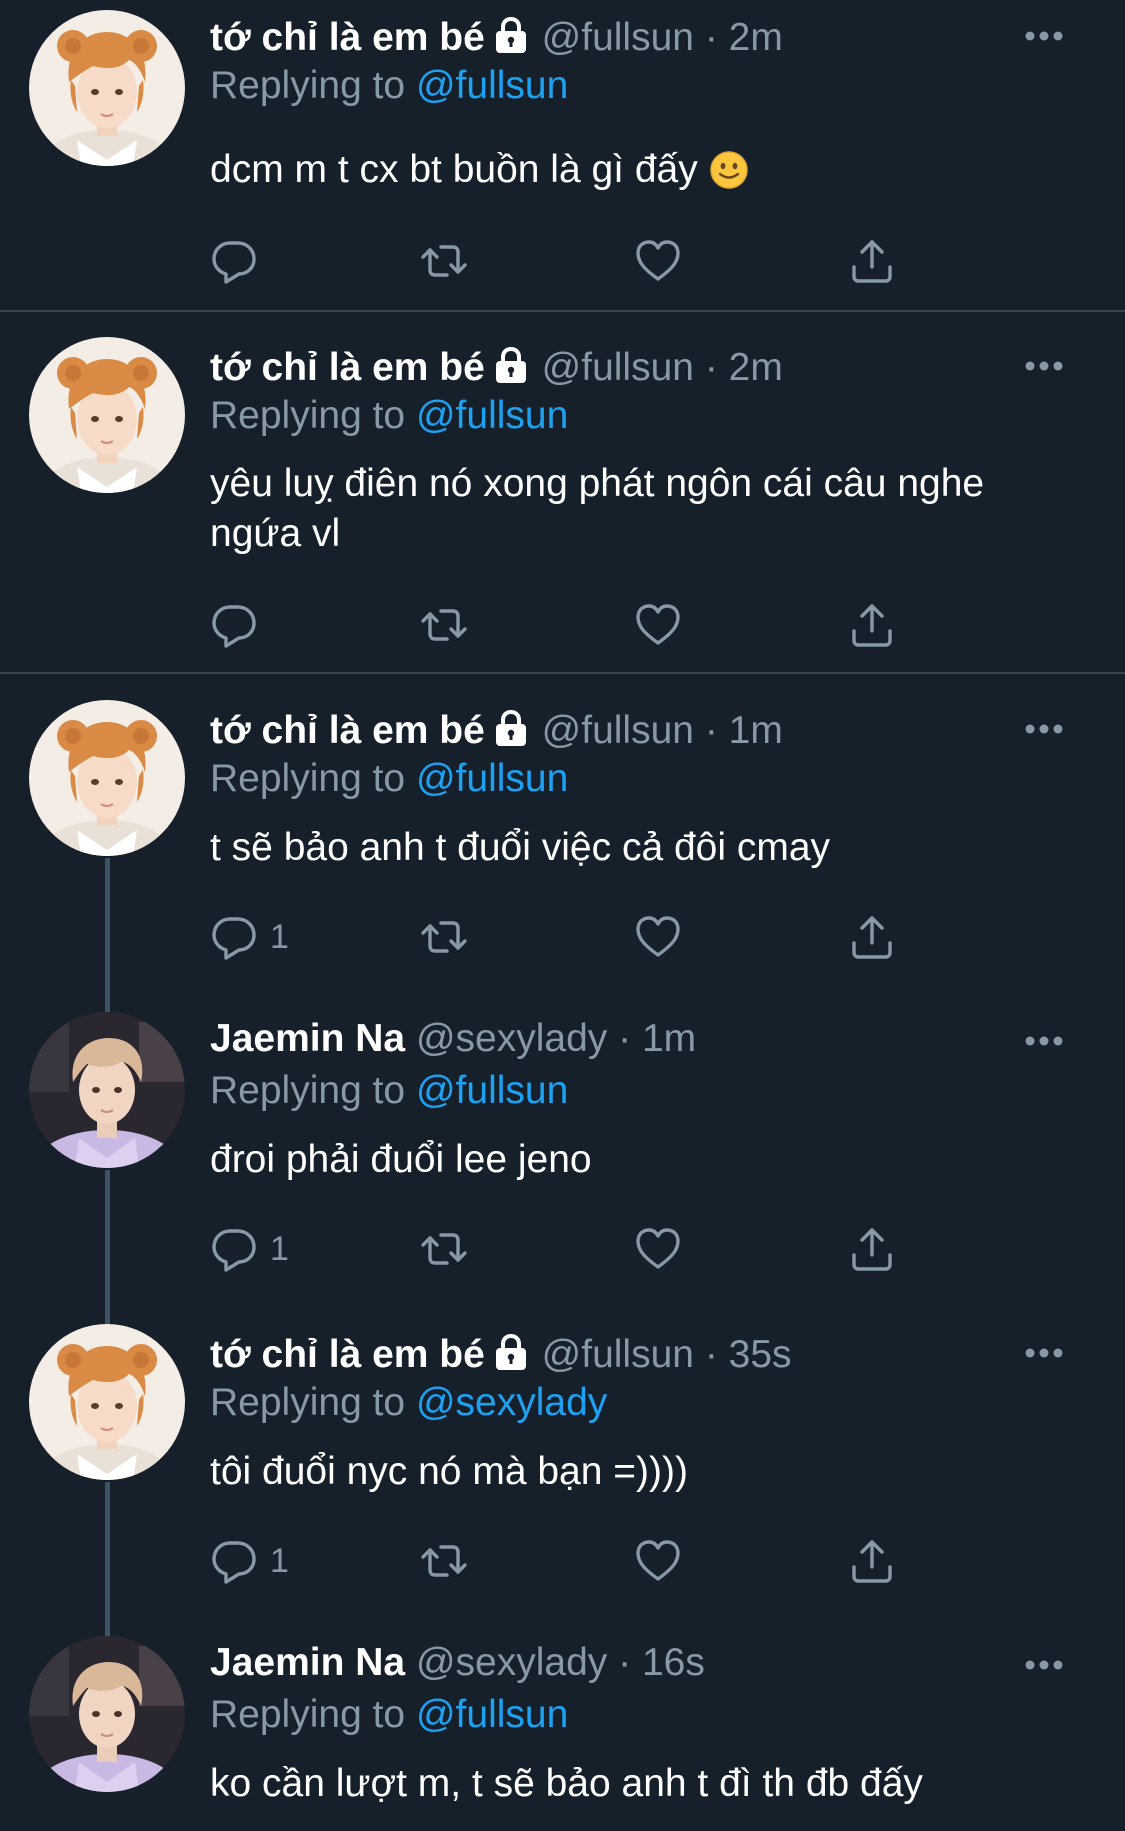 This screenshot has width=1125, height=1831. Describe the element at coordinates (401, 1159) in the screenshot. I see `tweet-text: đroi phải đuổi lee jeno` at that location.